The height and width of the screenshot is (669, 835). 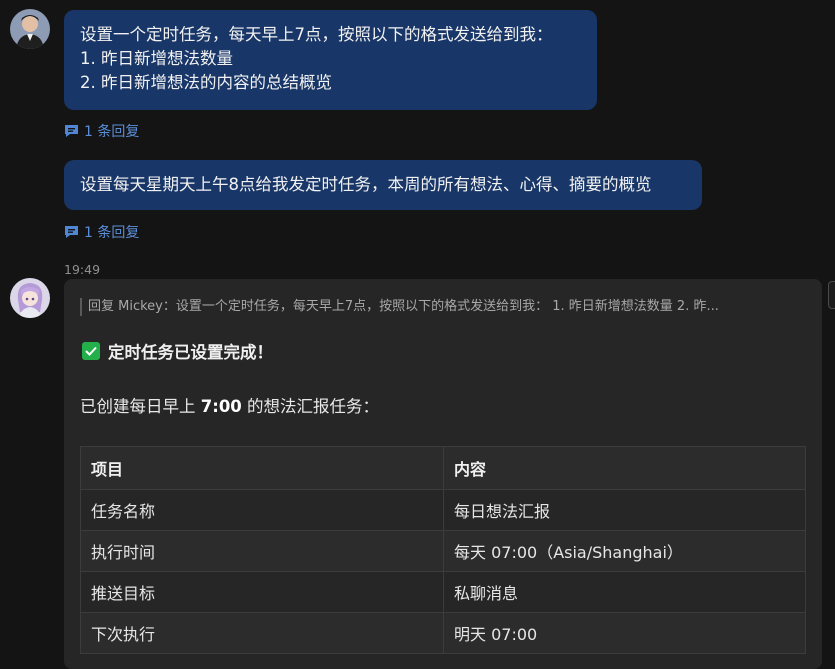 What do you see at coordinates (30, 298) in the screenshot?
I see `bot-avatar` at bounding box center [30, 298].